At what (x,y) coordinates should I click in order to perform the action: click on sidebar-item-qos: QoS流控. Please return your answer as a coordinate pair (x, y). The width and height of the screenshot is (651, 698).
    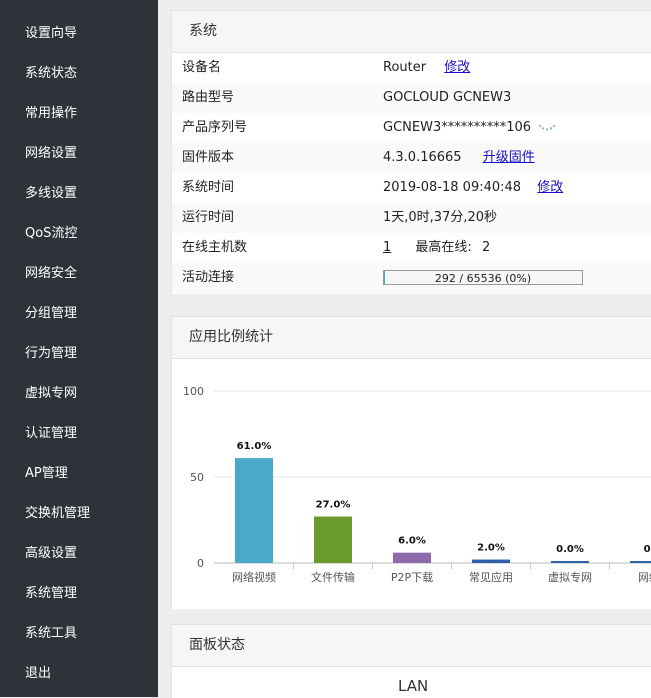
    Looking at the image, I should click on (51, 231).